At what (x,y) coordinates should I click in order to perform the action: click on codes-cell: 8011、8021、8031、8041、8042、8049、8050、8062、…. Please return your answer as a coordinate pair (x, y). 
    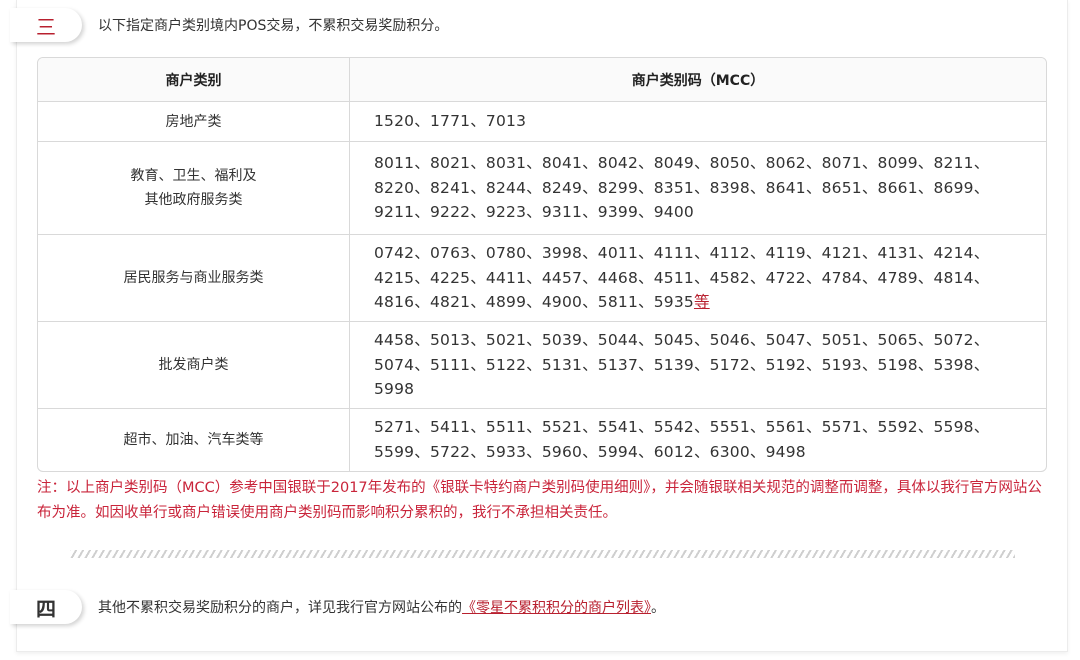
    Looking at the image, I should click on (698, 188).